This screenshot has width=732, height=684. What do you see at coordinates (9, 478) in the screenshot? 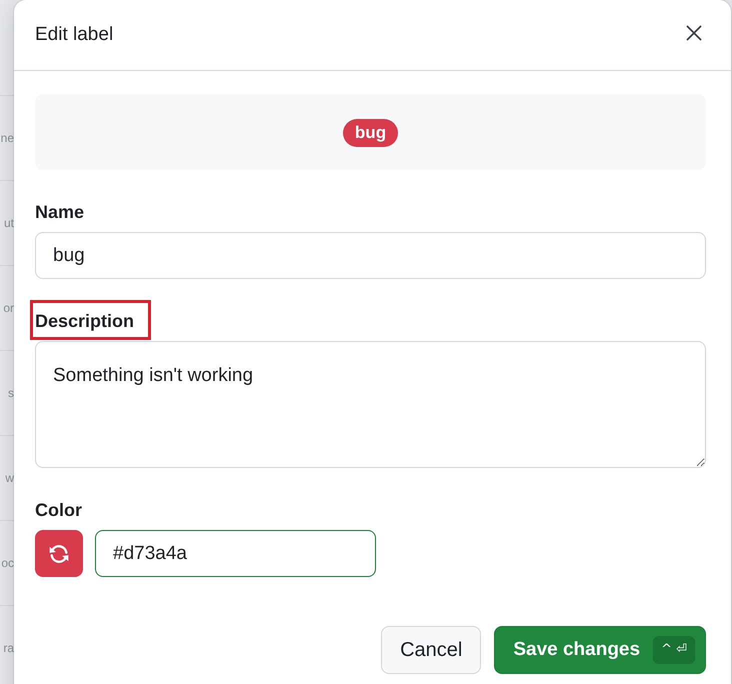
I see `background-text: w` at bounding box center [9, 478].